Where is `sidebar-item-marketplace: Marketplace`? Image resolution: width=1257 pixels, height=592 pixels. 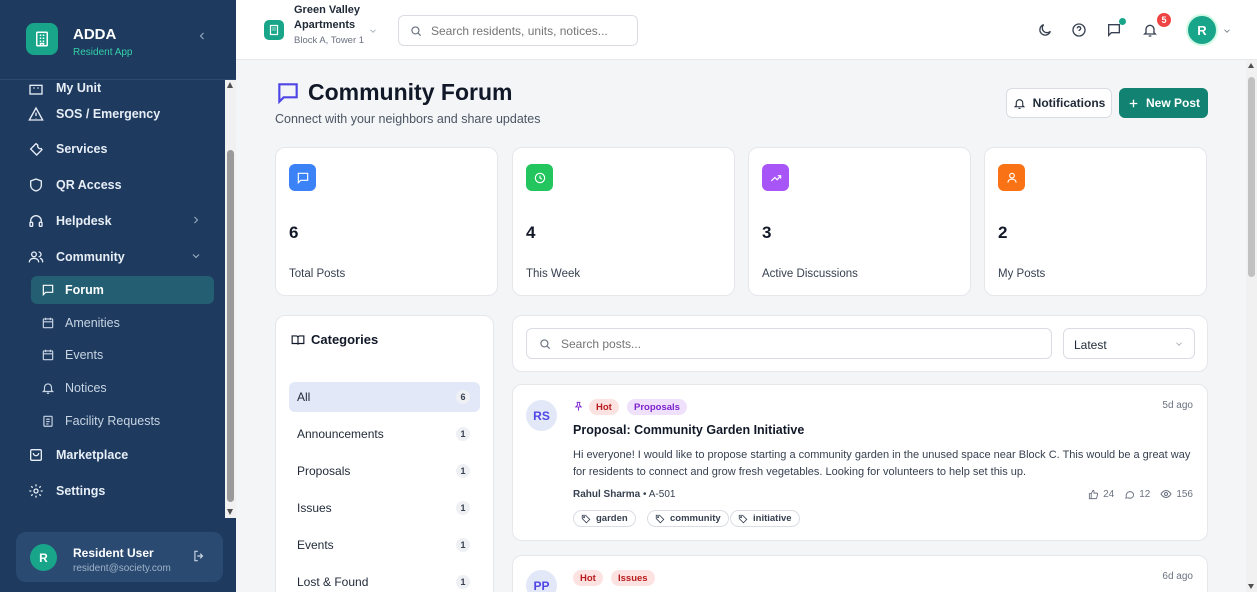 sidebar-item-marketplace: Marketplace is located at coordinates (115, 455).